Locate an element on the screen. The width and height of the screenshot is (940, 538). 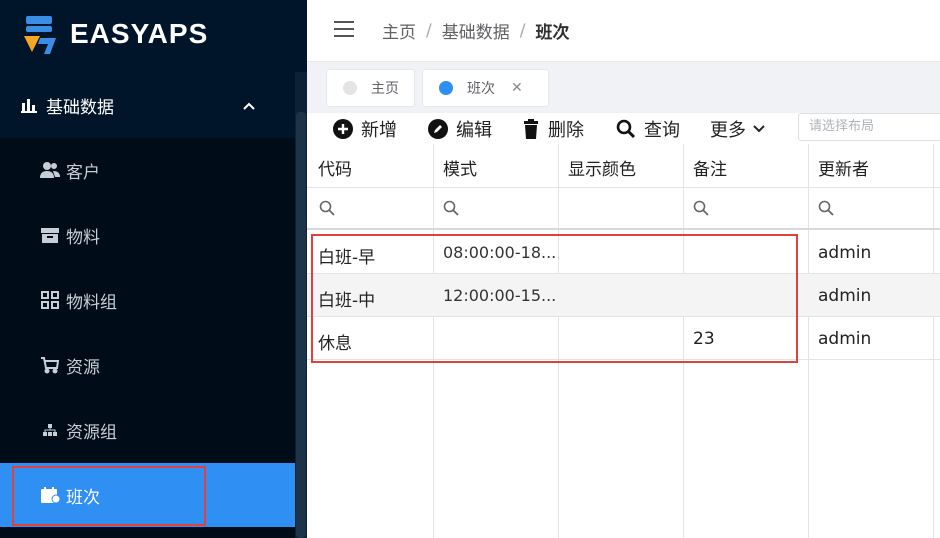
filter-row is located at coordinates (623, 208).